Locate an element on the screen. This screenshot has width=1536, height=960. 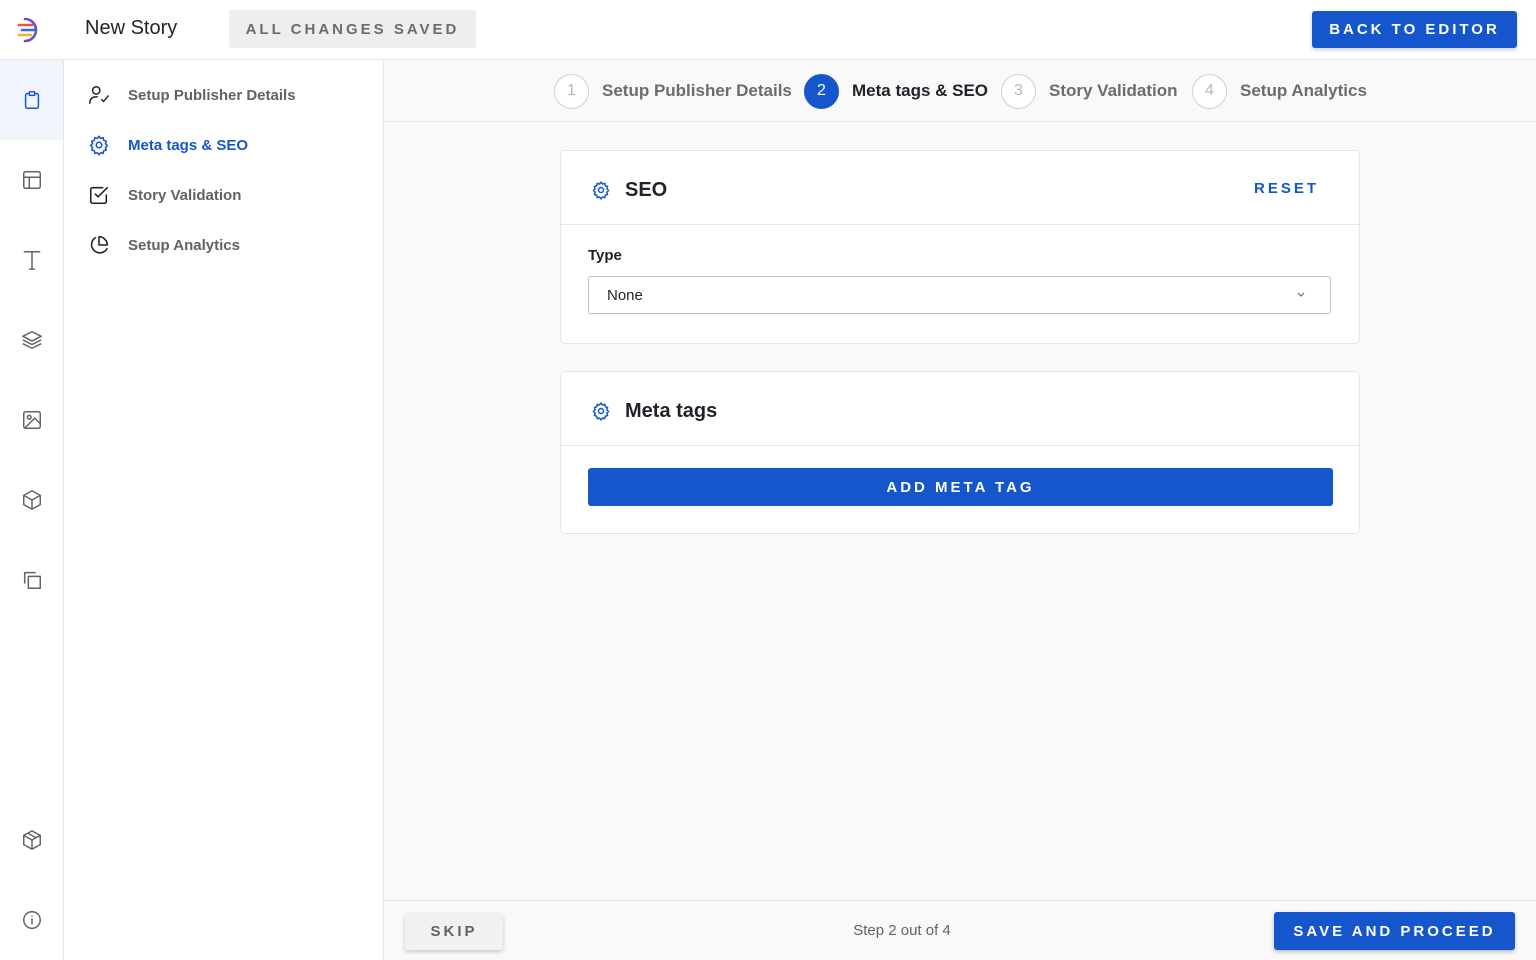
sidebar-item-setup-analytics: Setup Analytics is located at coordinates (228, 245).